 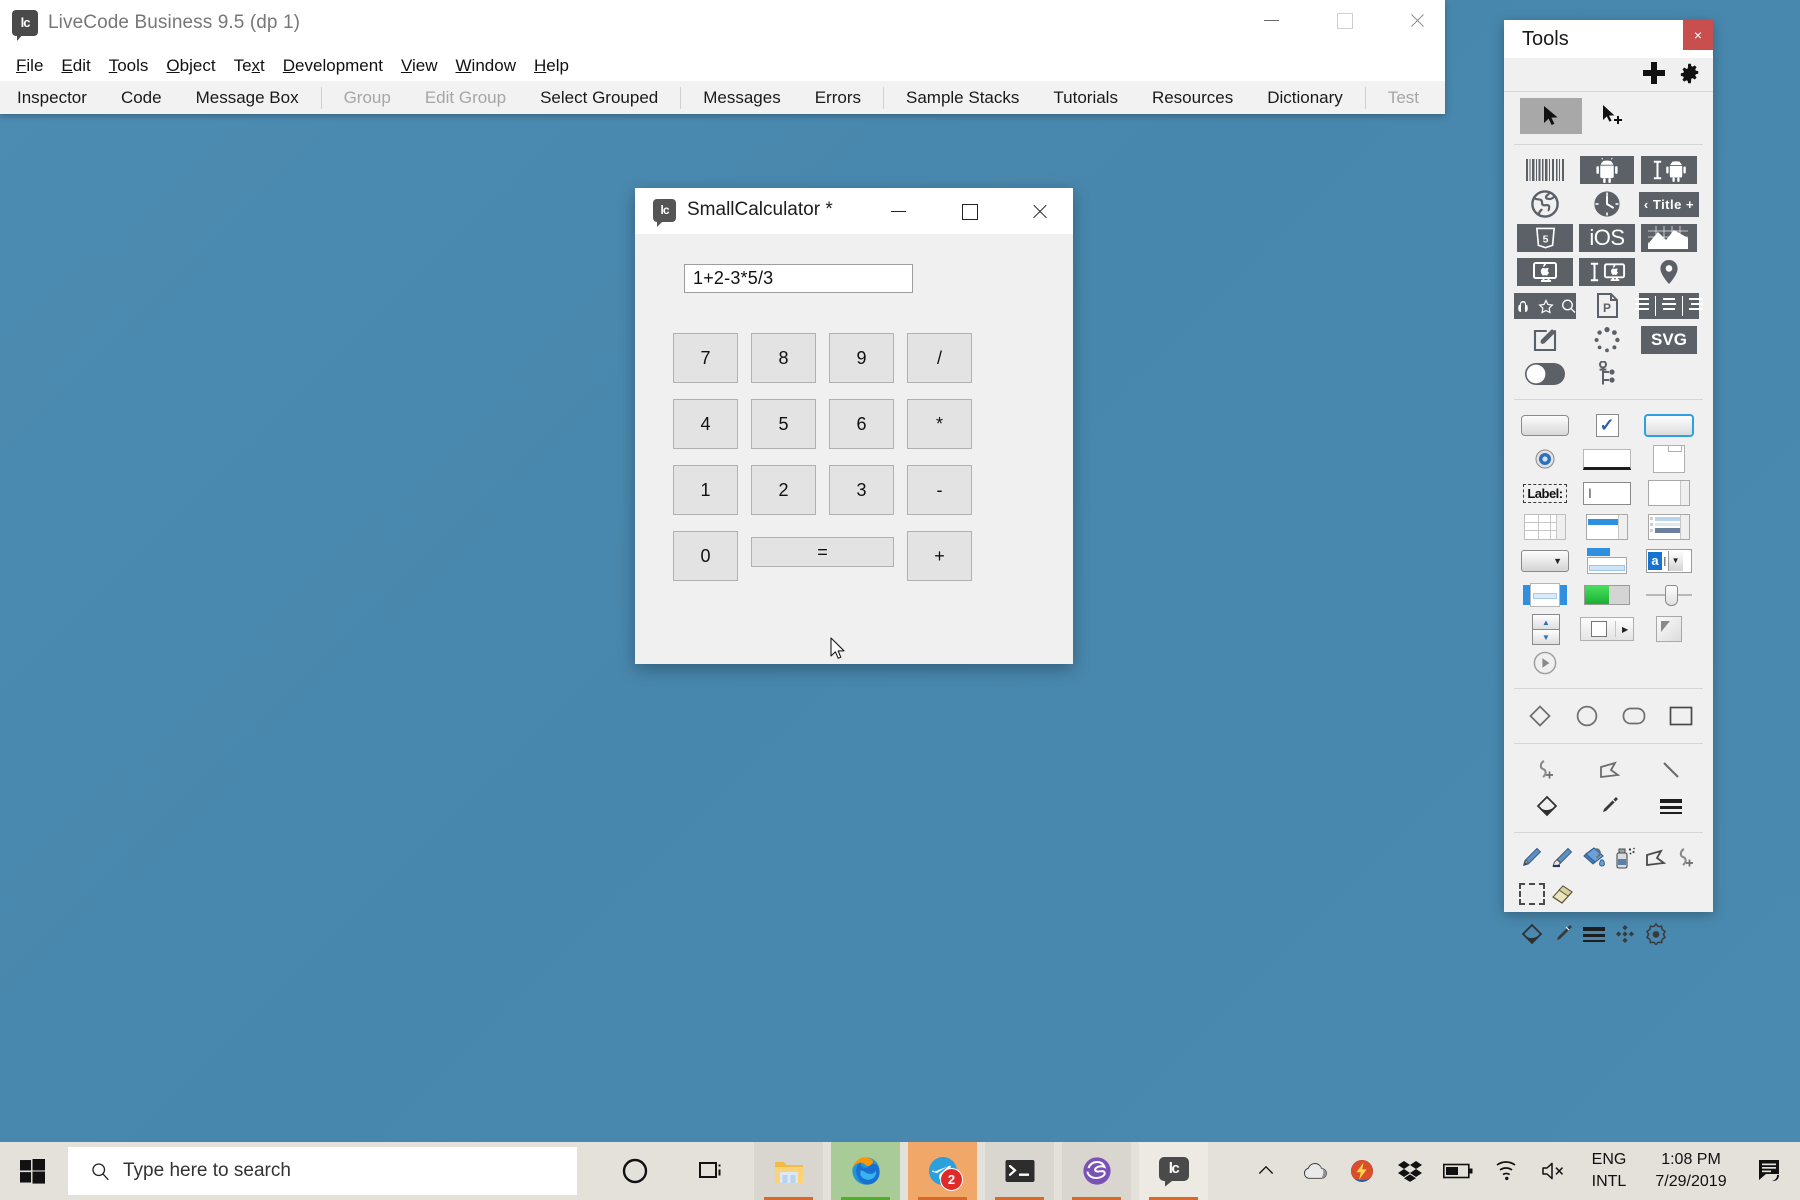 I want to click on scrollbar-tool, so click(x=1545, y=595).